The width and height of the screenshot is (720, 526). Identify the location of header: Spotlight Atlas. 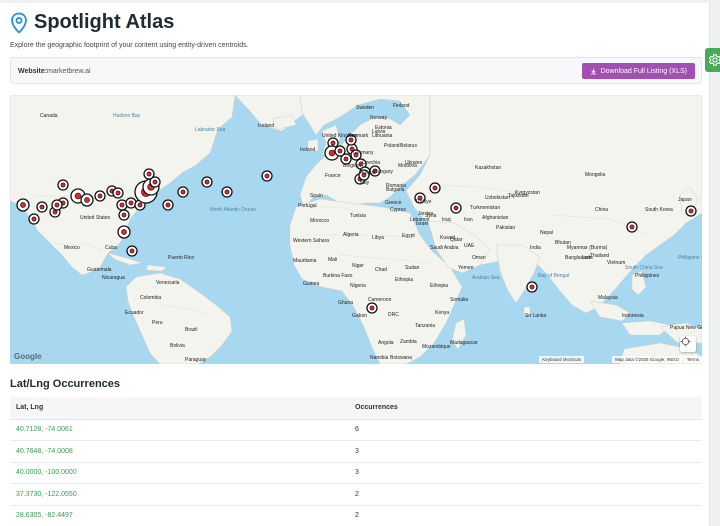
(92, 22).